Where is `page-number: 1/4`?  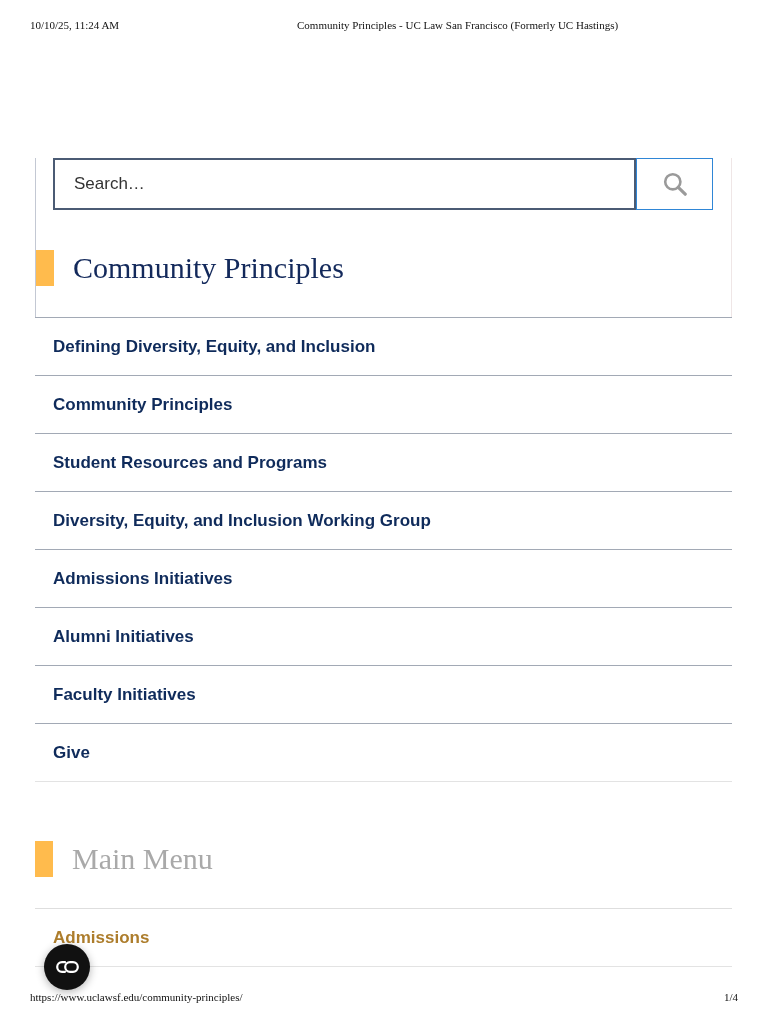
page-number: 1/4 is located at coordinates (730, 997).